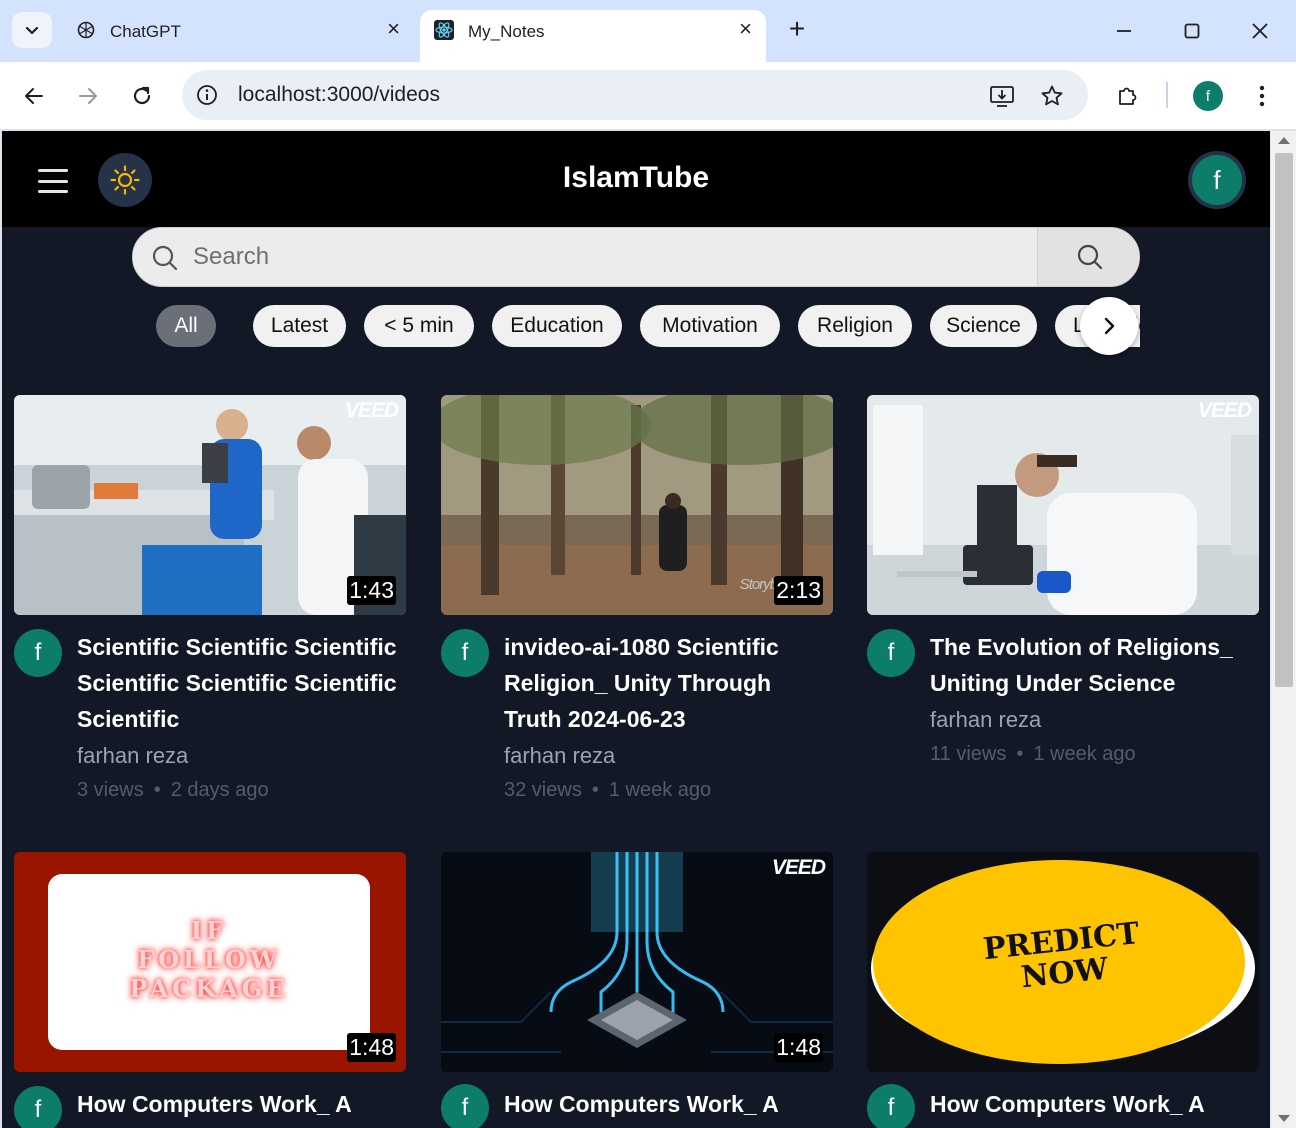  Describe the element at coordinates (299, 326) in the screenshot. I see `chip-latest: Latest` at that location.